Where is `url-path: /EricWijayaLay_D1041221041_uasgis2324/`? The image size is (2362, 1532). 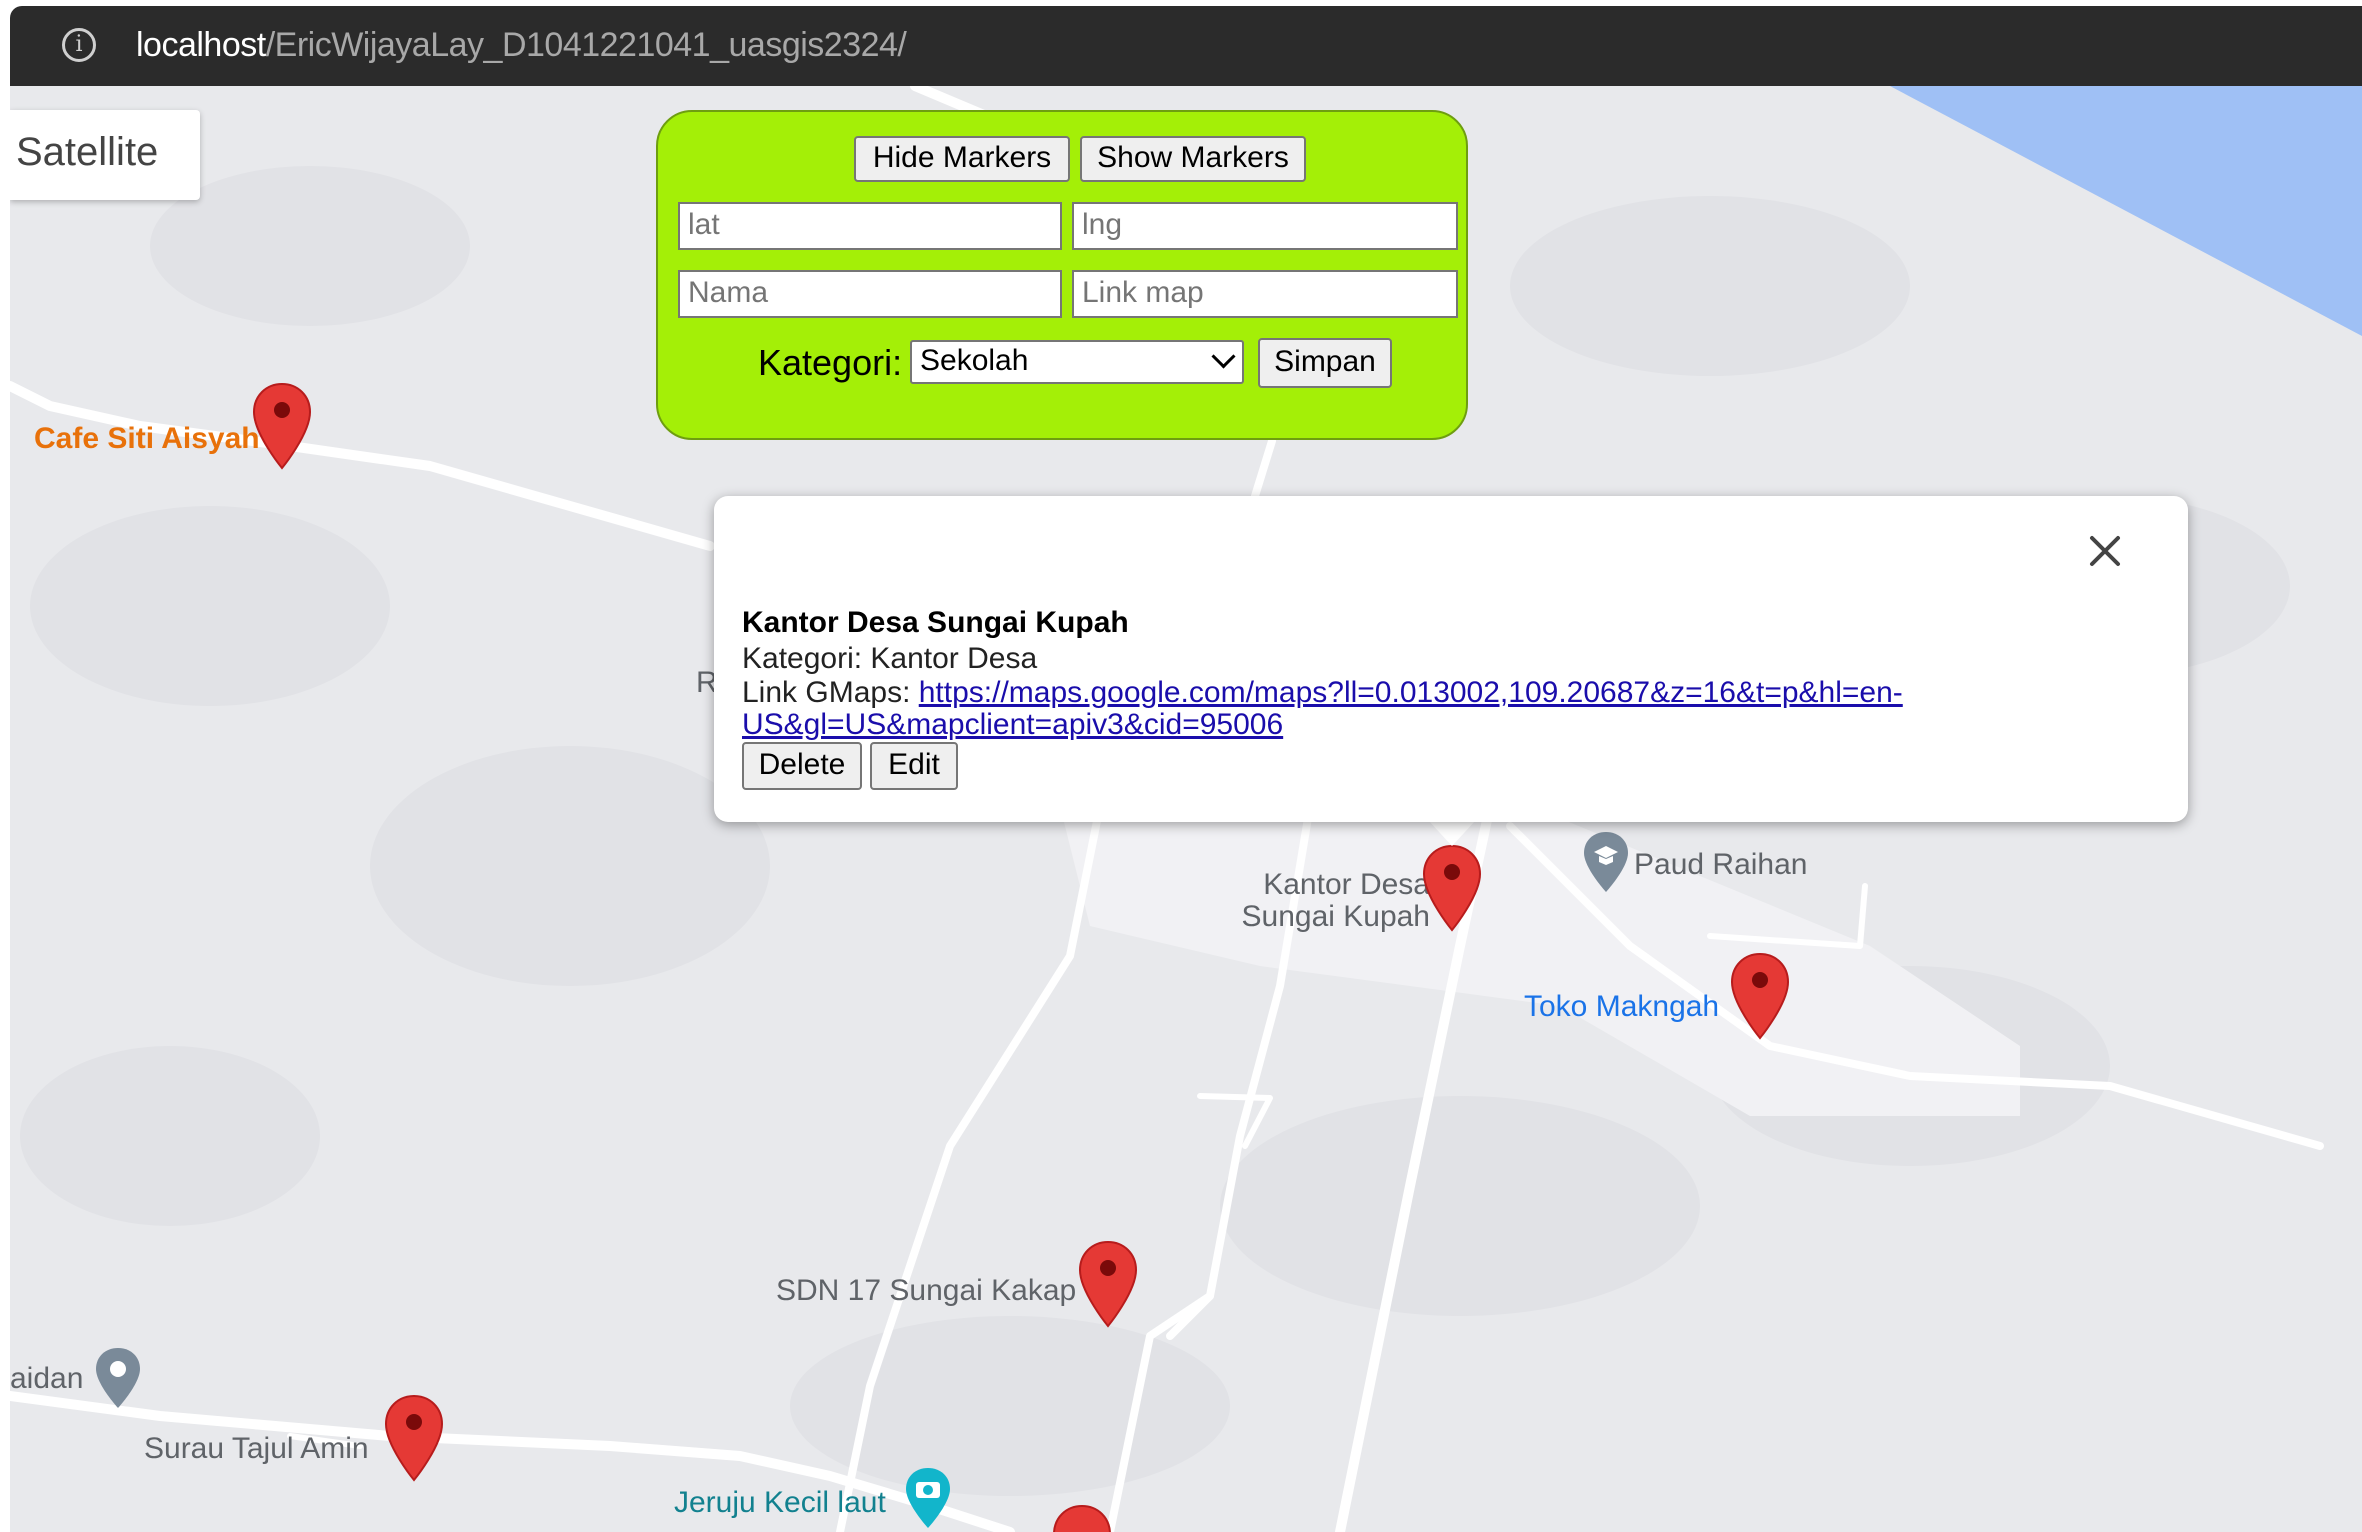 url-path: /EricWijayaLay_D1041221041_uasgis2324/ is located at coordinates (586, 45).